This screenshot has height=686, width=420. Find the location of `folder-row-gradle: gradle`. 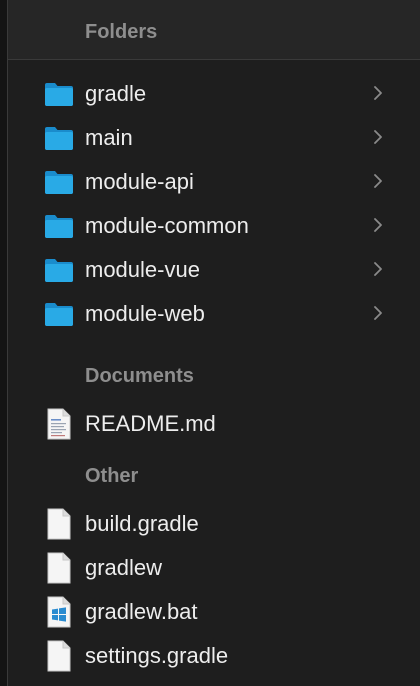

folder-row-gradle: gradle is located at coordinates (214, 94).